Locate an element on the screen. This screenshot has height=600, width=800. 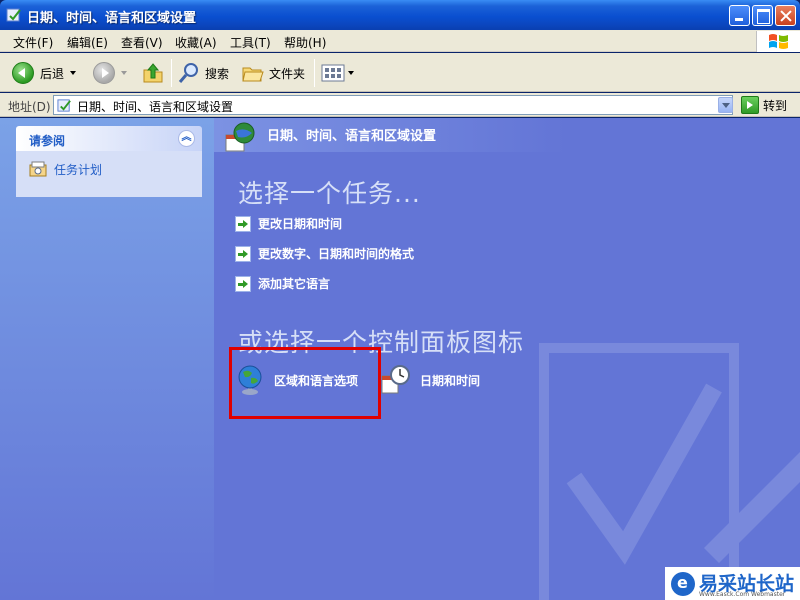
menu-bar: 文件(F) 编辑(E) 查看(V) 收藏(A) 工具(T) 帮助(H) is located at coordinates (400, 41).